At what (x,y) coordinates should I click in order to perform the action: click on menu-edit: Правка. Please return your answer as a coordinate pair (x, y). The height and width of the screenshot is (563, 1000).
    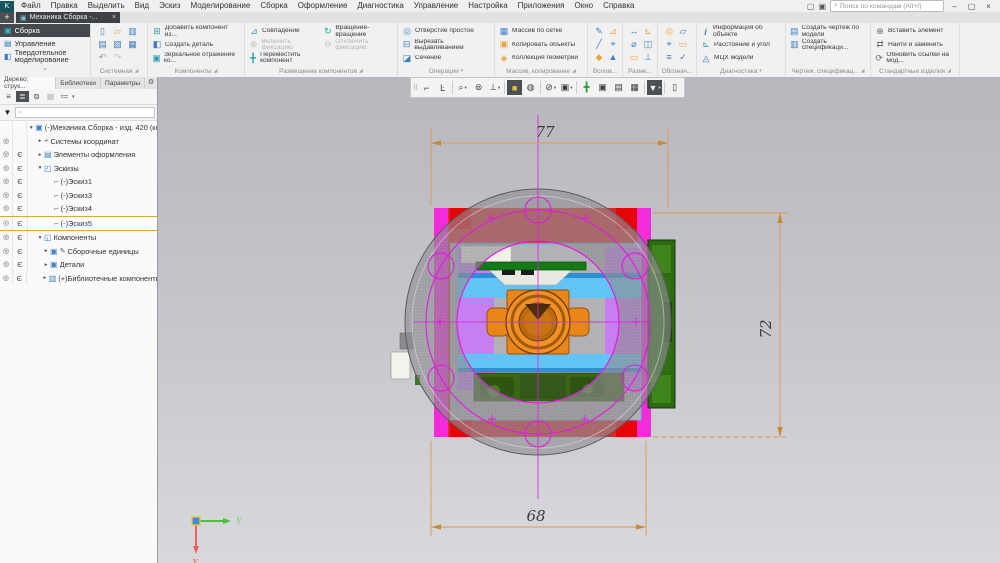
    Looking at the image, I should click on (64, 6).